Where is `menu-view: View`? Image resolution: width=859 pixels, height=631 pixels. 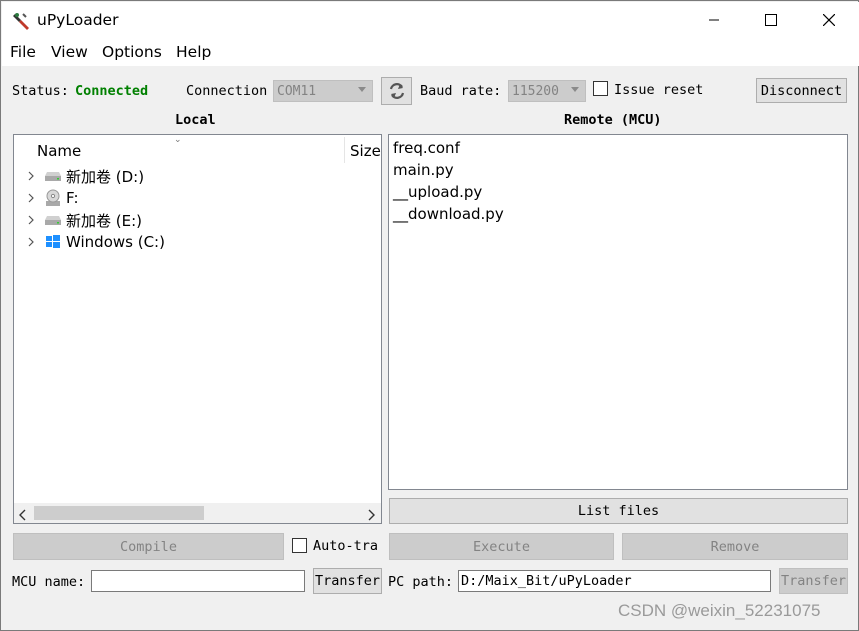
menu-view: View is located at coordinates (69, 52).